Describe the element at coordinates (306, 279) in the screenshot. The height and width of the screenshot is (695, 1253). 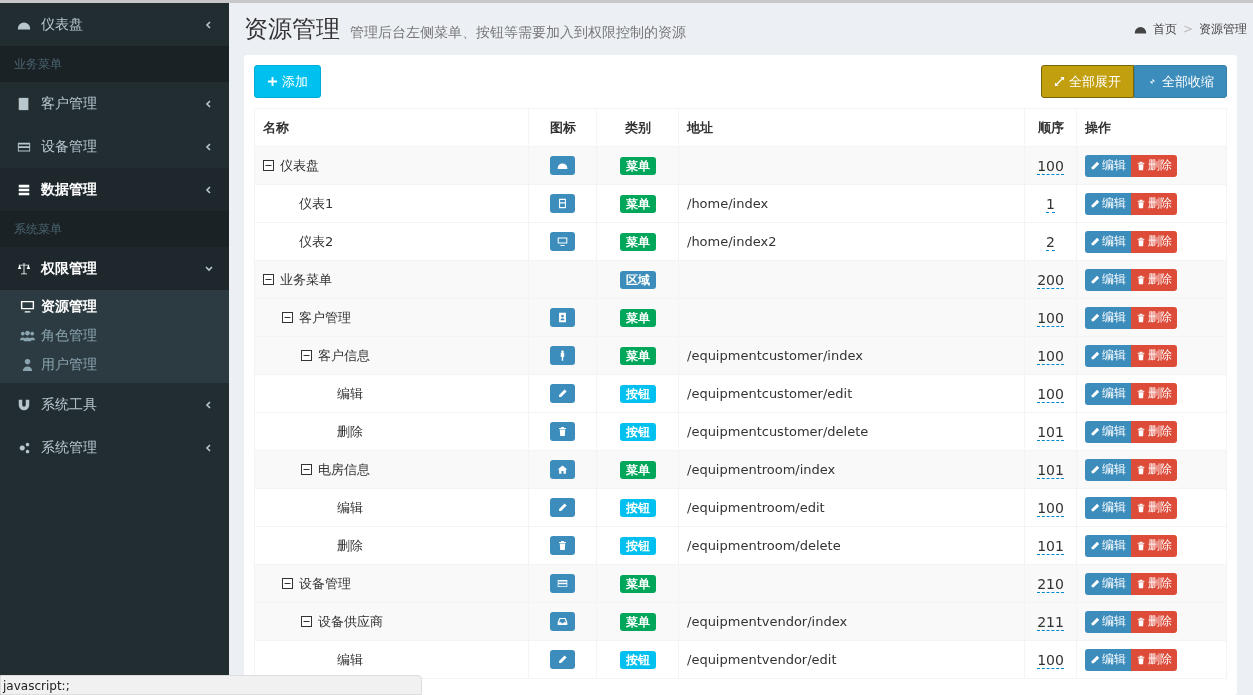
I see `resource-name: 业务菜单` at that location.